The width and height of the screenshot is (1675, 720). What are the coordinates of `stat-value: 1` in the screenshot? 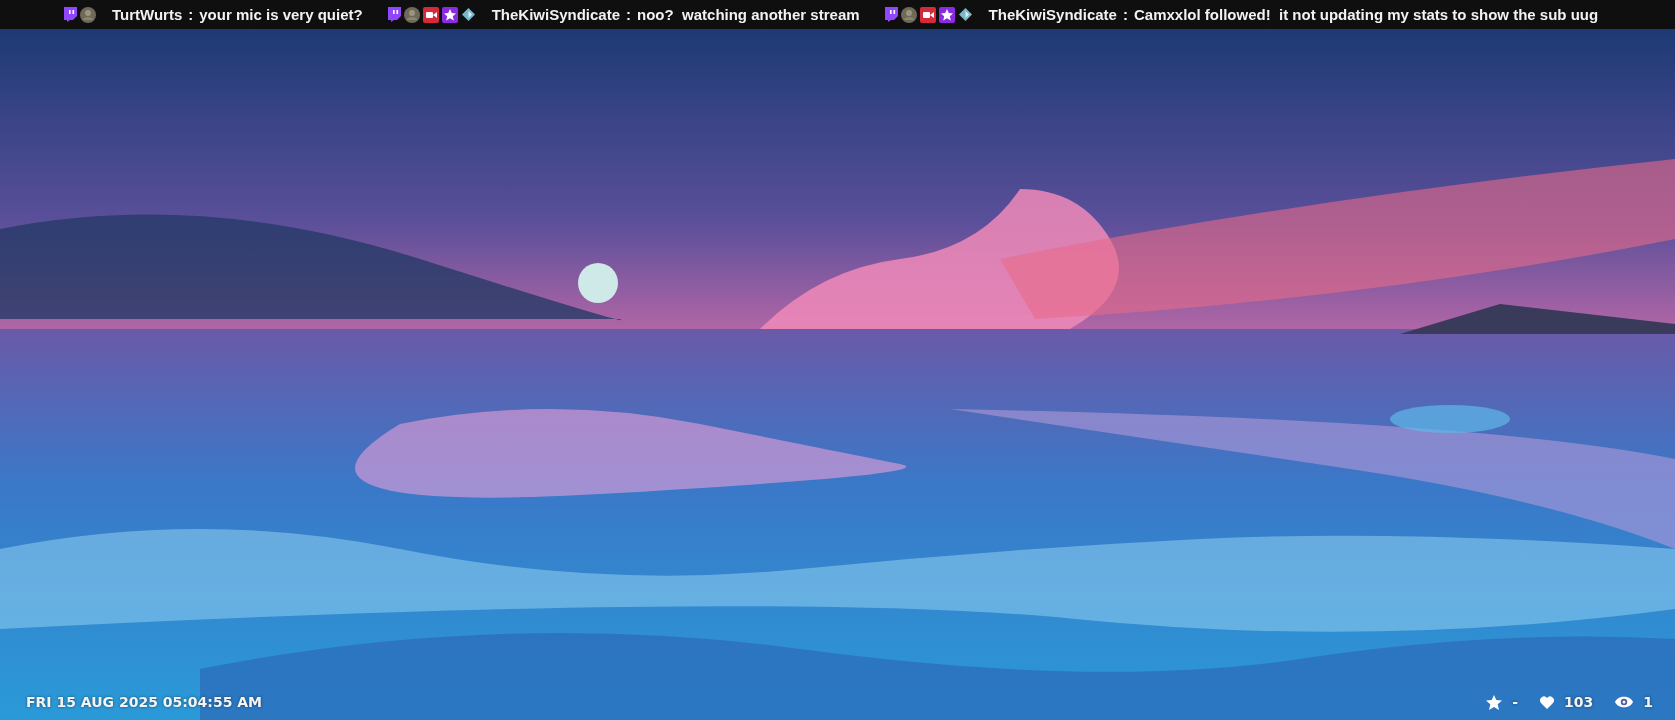 It's located at (1648, 702).